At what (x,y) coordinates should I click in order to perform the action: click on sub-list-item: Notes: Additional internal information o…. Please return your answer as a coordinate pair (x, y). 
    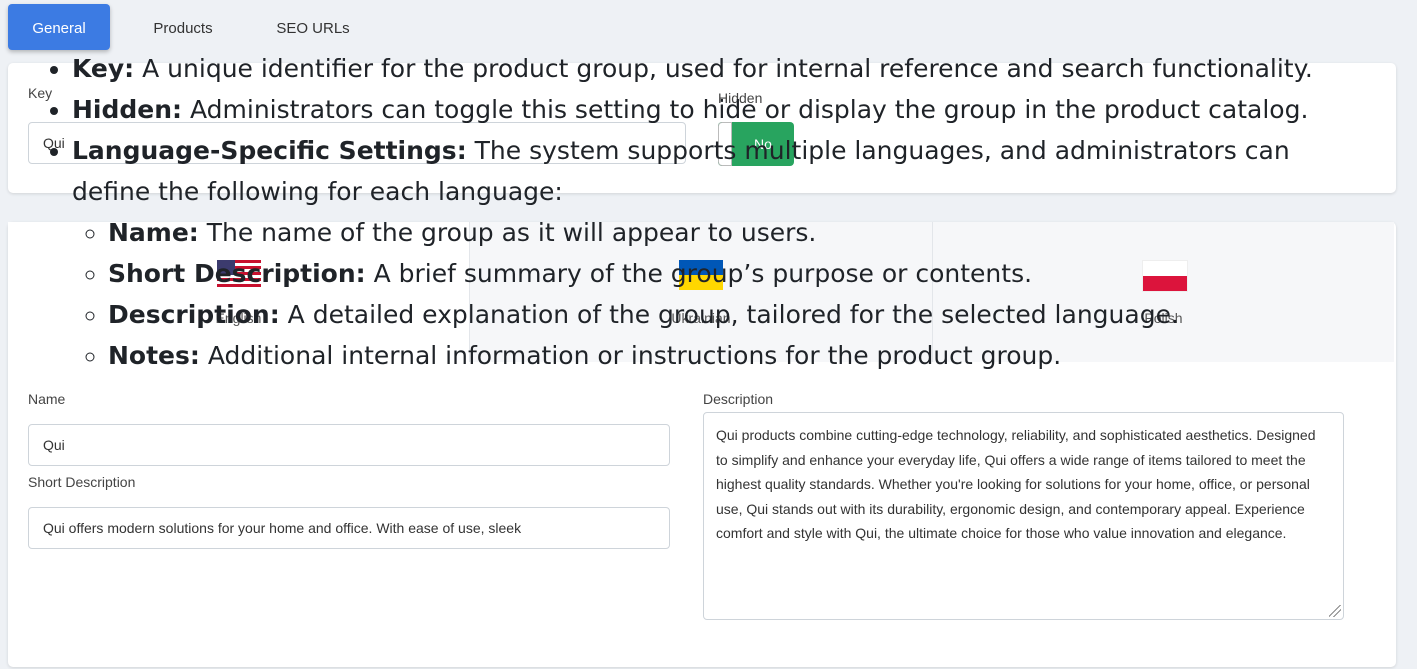
    Looking at the image, I should click on (728, 355).